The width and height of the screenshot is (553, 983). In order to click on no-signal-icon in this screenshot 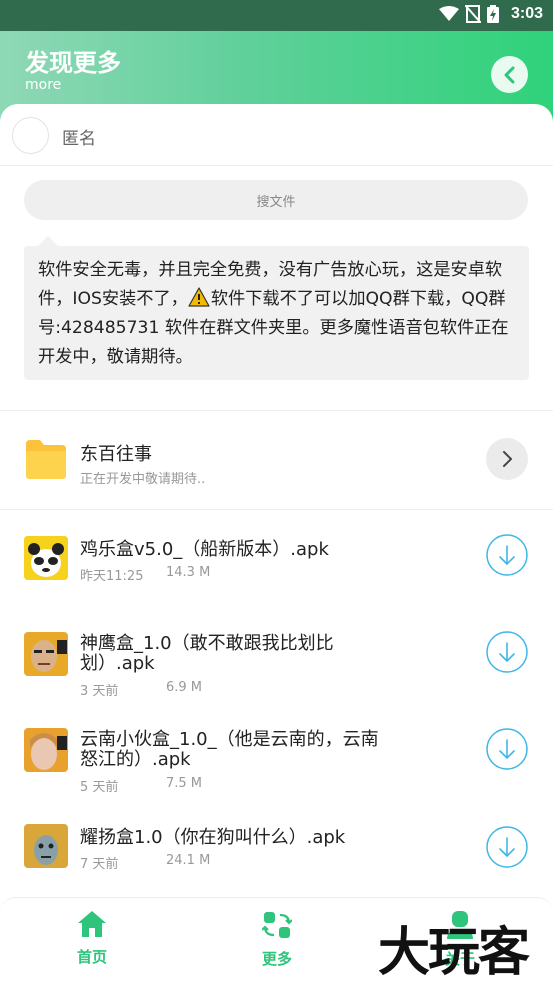, I will do `click(472, 14)`.